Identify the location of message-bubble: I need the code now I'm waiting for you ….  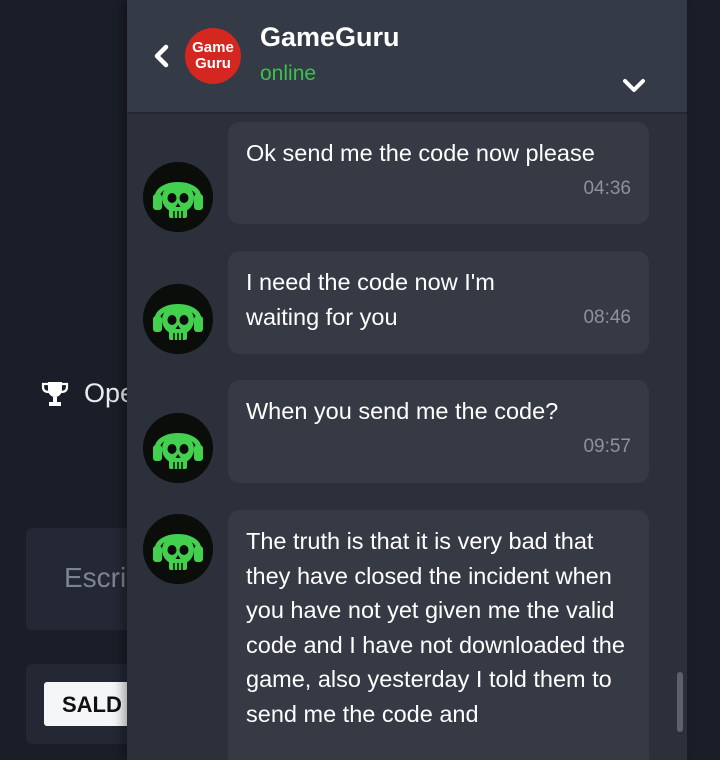
(438, 302).